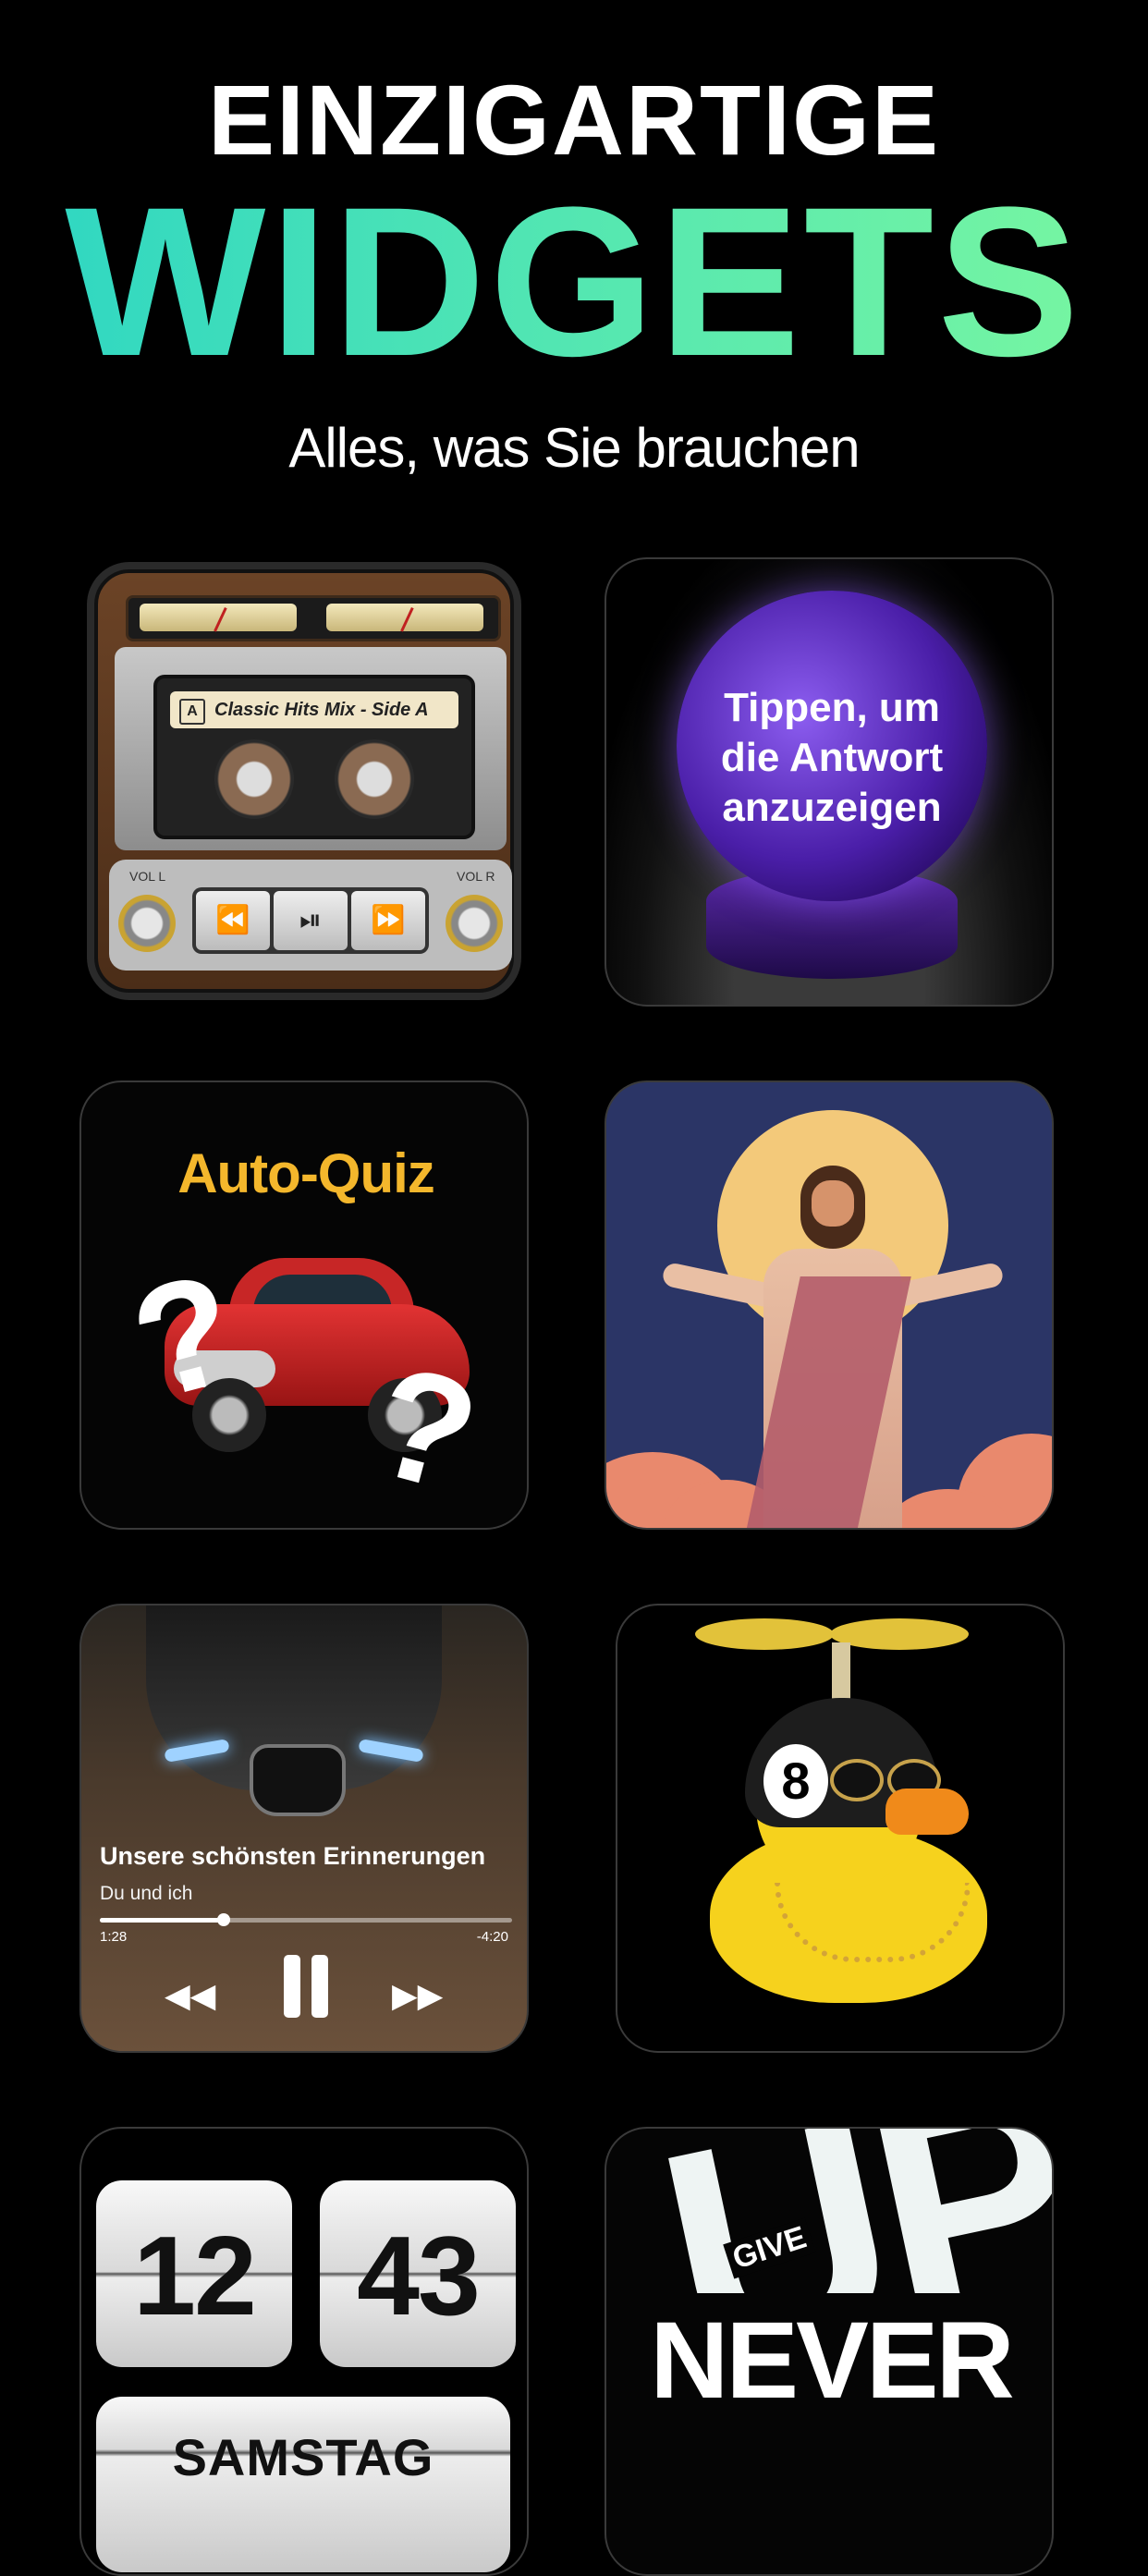  What do you see at coordinates (404, 618) in the screenshot?
I see `vu-meter-right` at bounding box center [404, 618].